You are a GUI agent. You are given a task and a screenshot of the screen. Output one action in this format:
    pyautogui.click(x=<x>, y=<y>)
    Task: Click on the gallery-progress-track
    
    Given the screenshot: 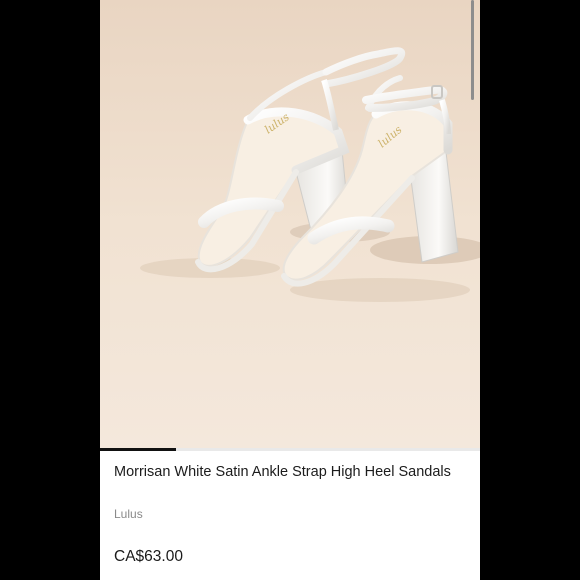 What is the action you would take?
    pyautogui.click(x=290, y=449)
    